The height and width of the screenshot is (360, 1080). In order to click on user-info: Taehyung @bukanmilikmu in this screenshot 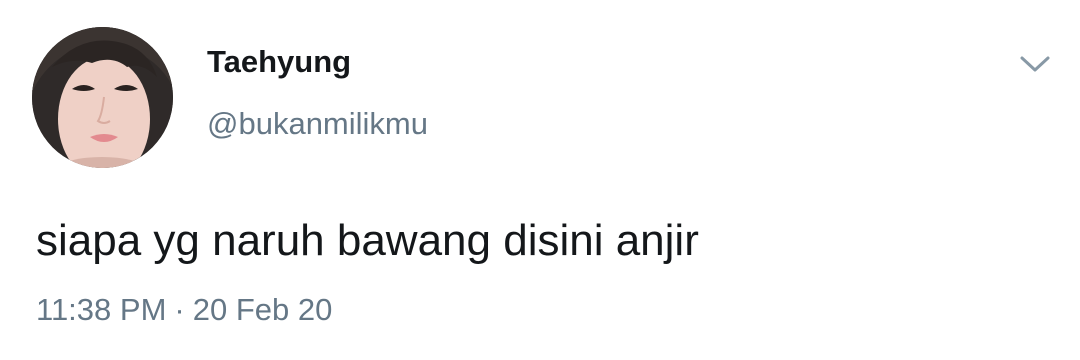, I will do `click(317, 93)`.